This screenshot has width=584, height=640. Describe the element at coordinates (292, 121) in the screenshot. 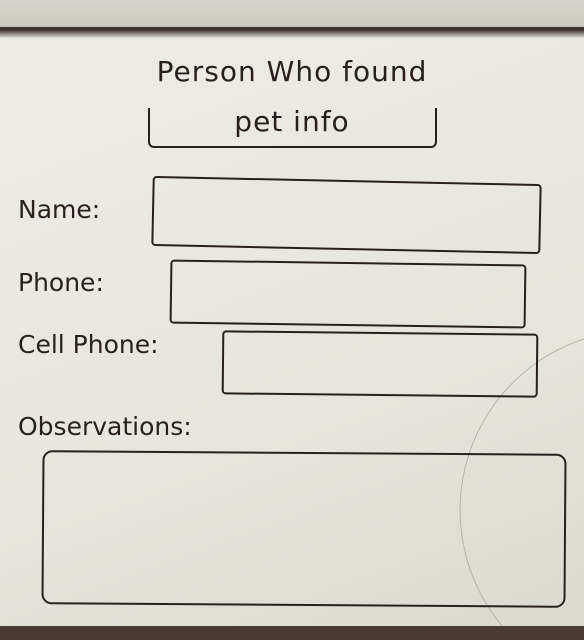

I see `form-subtitle: pet info` at that location.